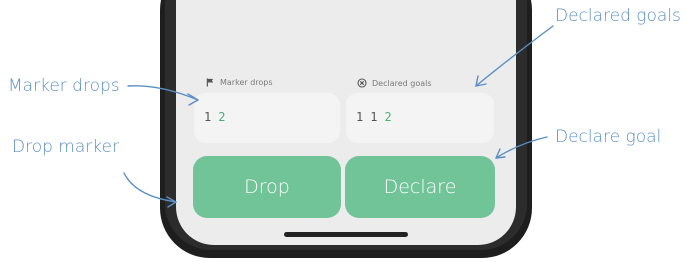 The width and height of the screenshot is (685, 262). I want to click on declared-goals-arrow, so click(514, 56).